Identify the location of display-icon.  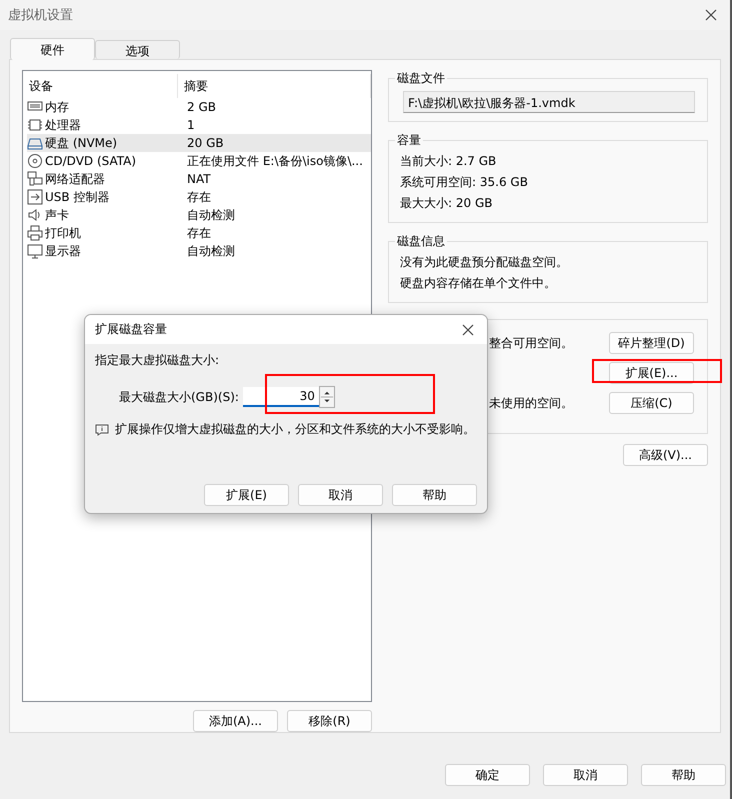
(35, 251).